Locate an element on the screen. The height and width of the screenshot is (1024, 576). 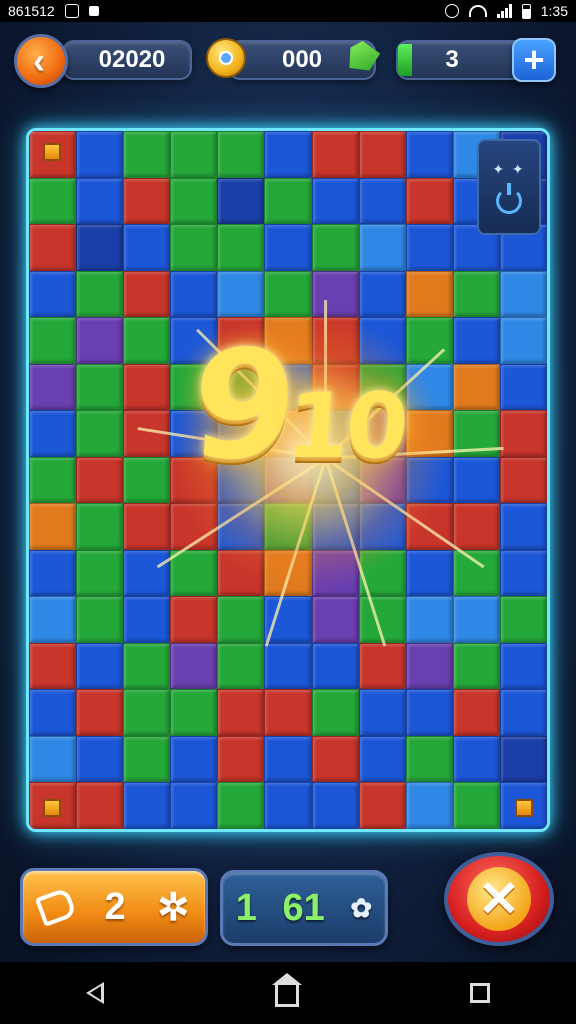
nav-home-icon is located at coordinates (286, 990).